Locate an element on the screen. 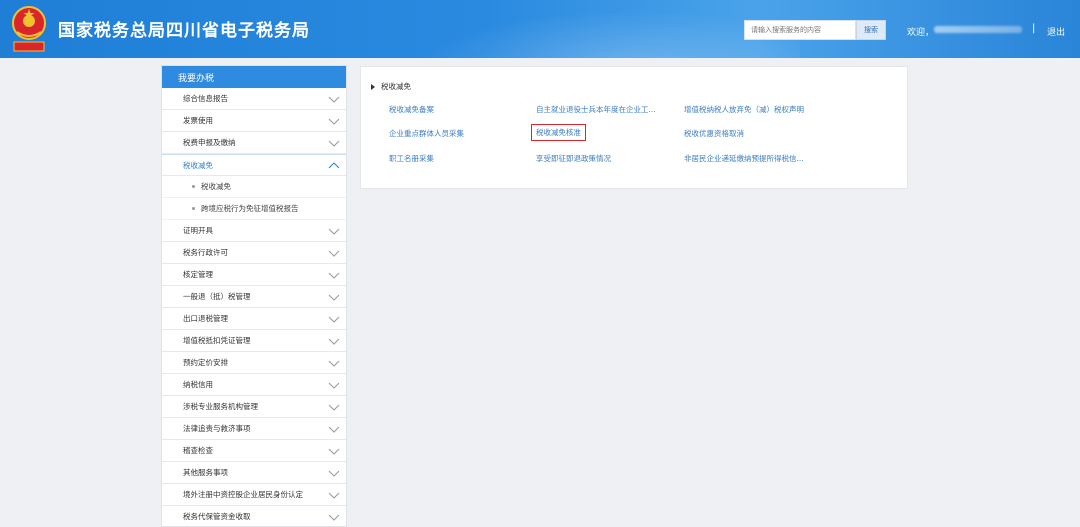 The width and height of the screenshot is (1080, 527). search-input is located at coordinates (800, 30).